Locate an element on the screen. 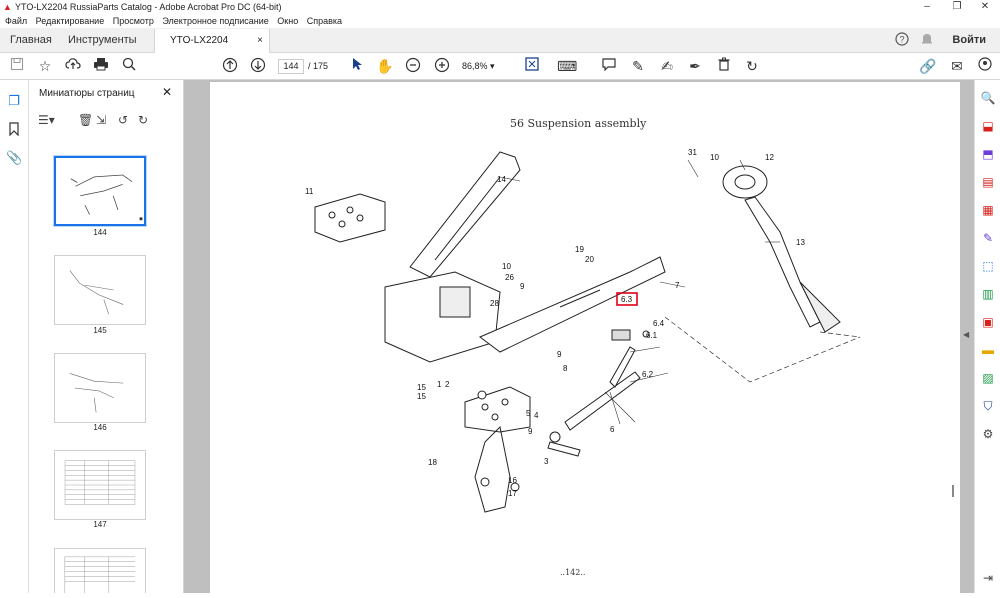  hand-tool-icon: ✋ is located at coordinates (385, 66).